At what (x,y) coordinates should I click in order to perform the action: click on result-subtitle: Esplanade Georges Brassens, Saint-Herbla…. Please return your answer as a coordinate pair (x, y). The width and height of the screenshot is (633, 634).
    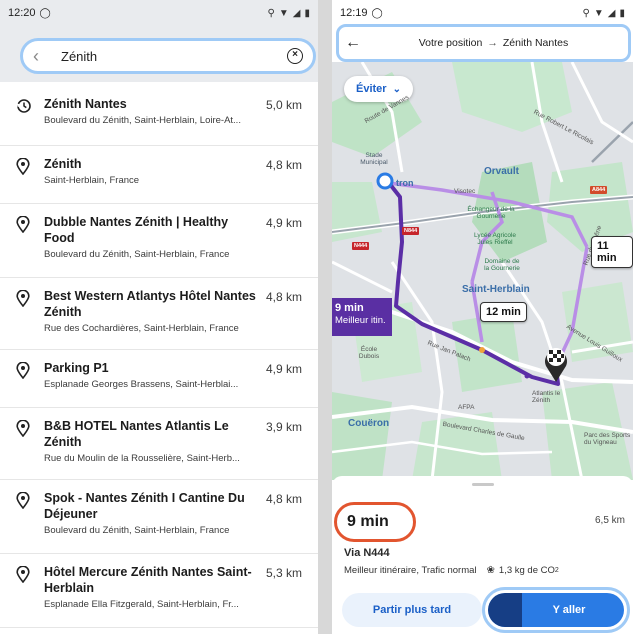
    Looking at the image, I should click on (141, 384).